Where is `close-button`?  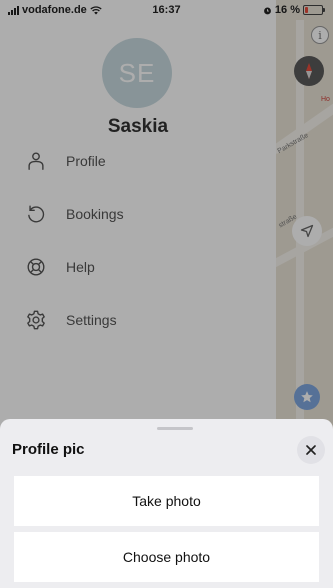
close-button is located at coordinates (311, 450).